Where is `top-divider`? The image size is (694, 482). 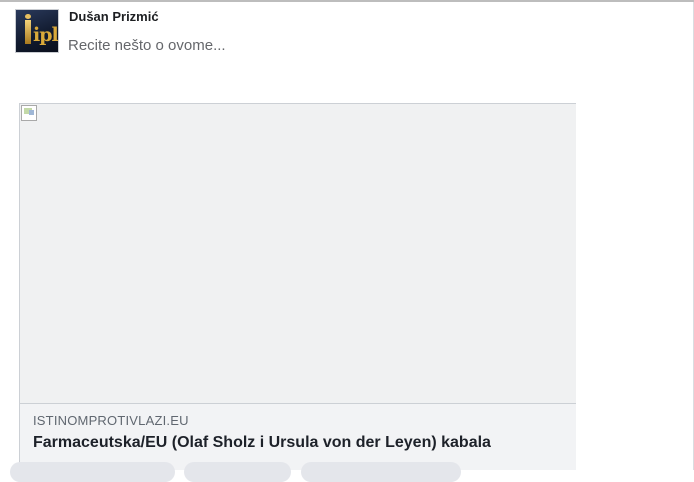 top-divider is located at coordinates (347, 1).